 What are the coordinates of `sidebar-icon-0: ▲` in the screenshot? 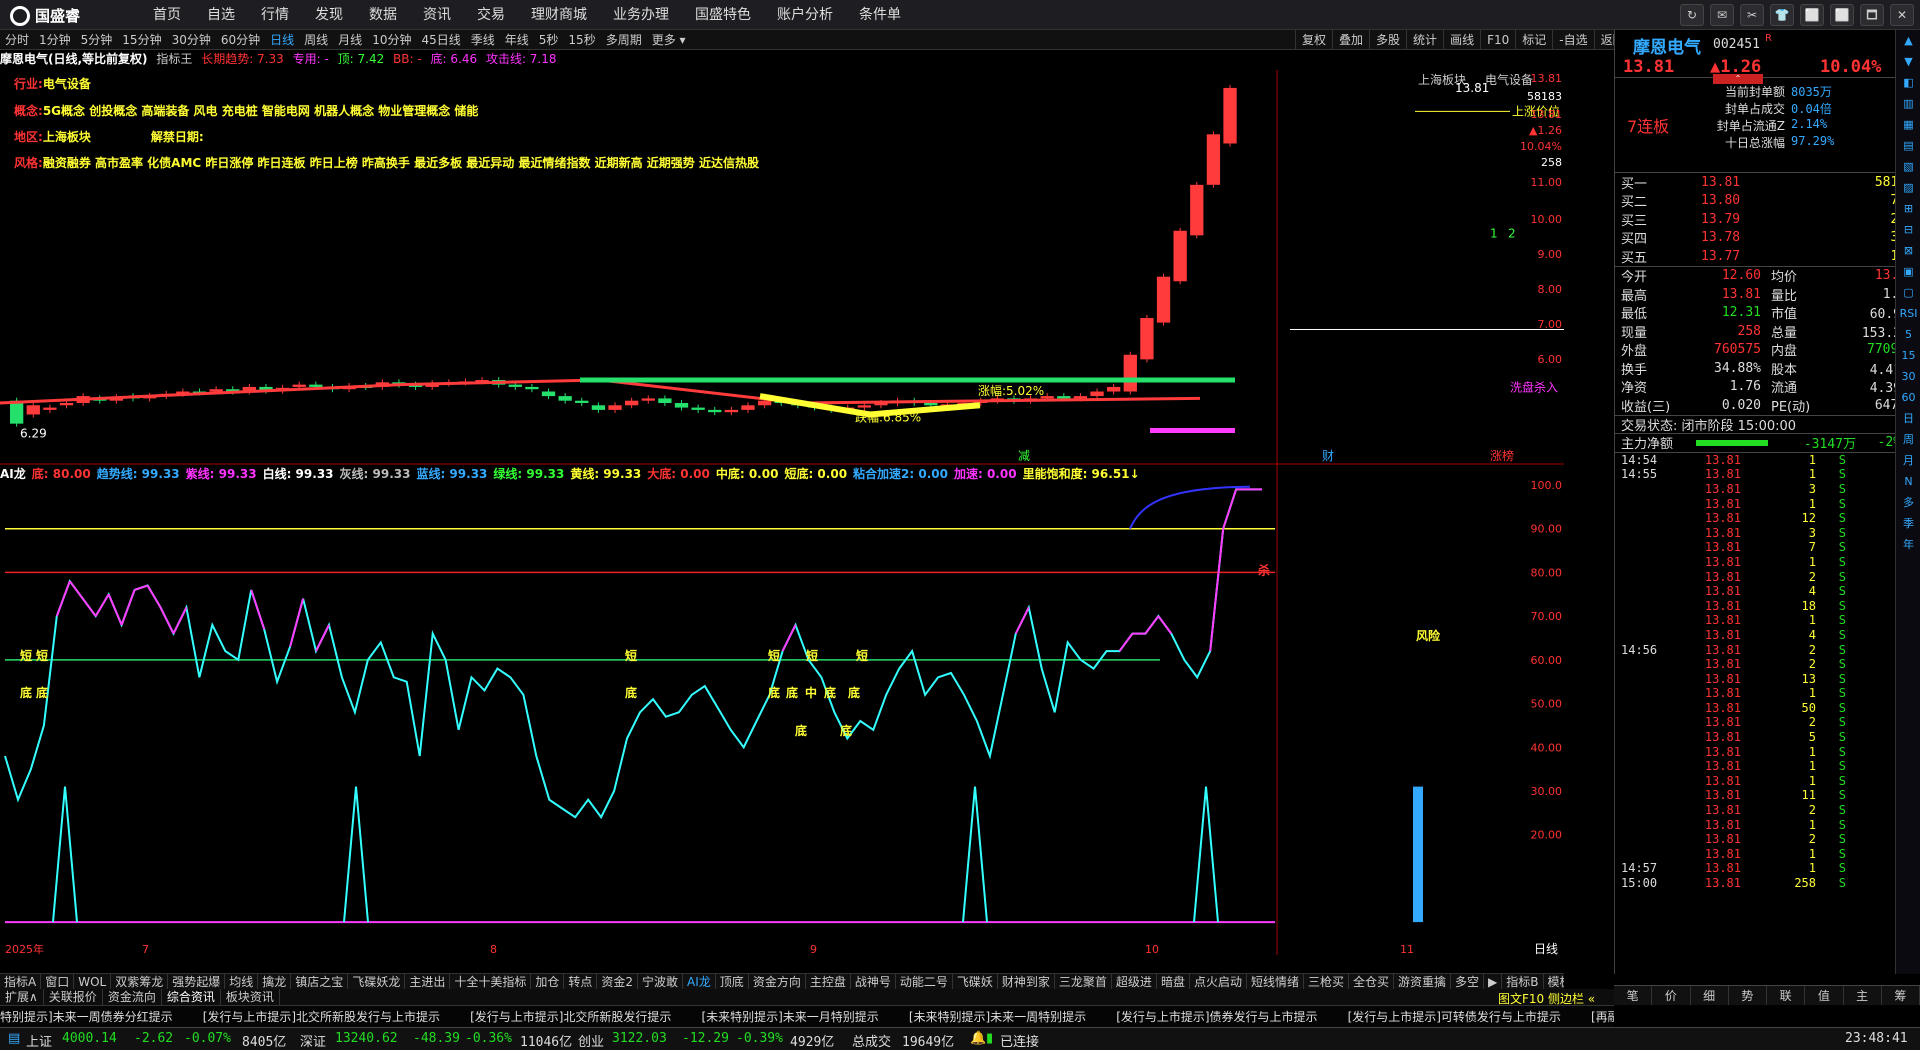 It's located at (1908, 40).